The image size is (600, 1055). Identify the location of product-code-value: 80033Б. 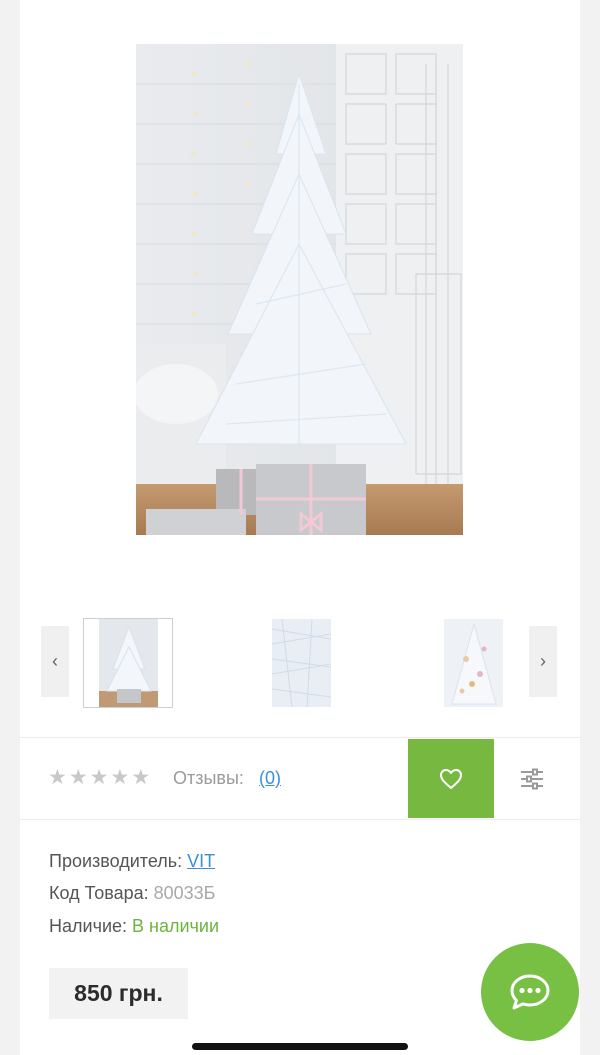
(184, 893).